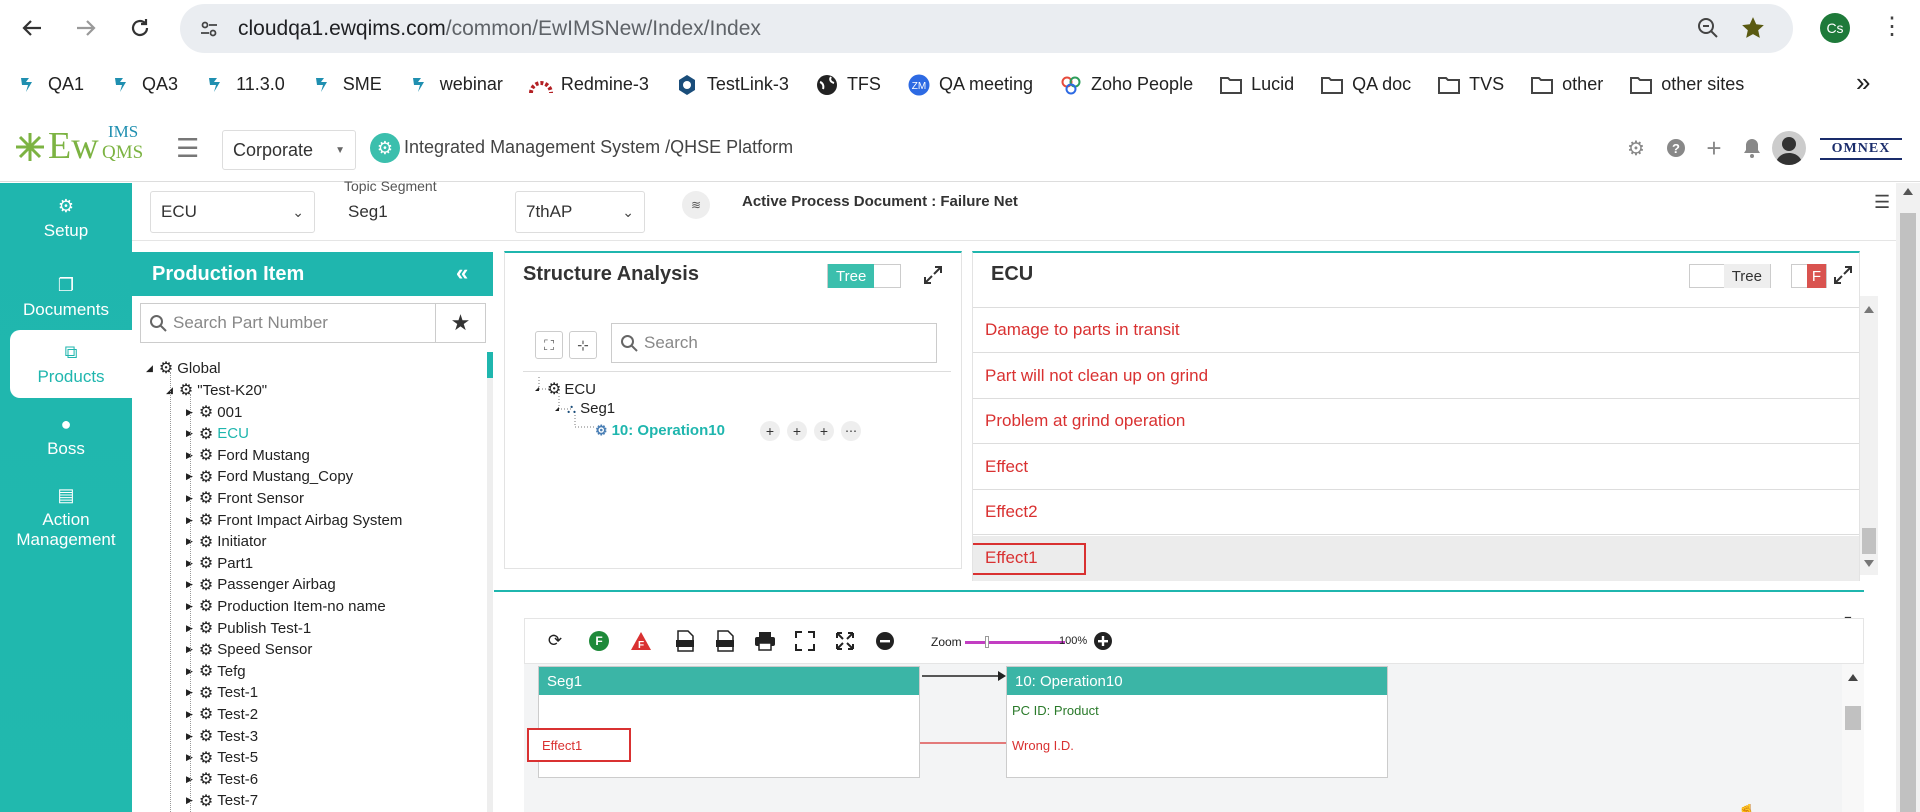  I want to click on platform-gear-icon: ⚙, so click(385, 148).